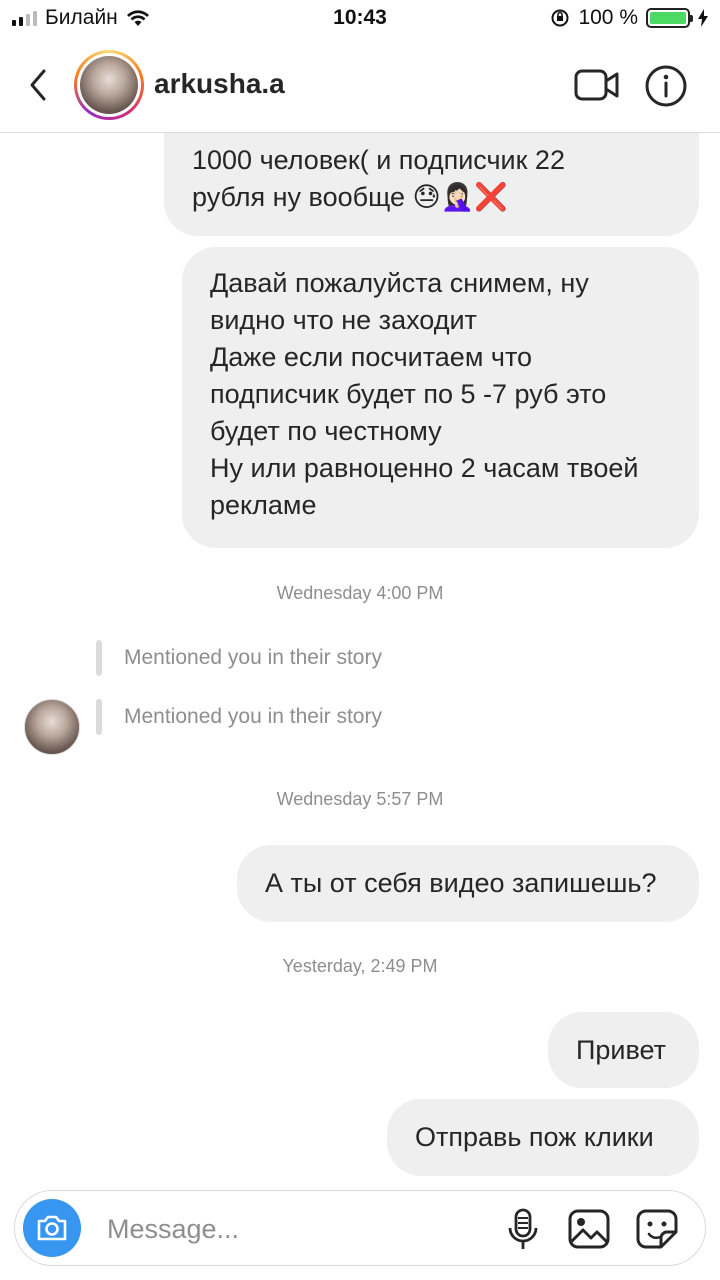 The height and width of the screenshot is (1280, 720). Describe the element at coordinates (343, 320) in the screenshot. I see `message-line: видно что не заходит` at that location.